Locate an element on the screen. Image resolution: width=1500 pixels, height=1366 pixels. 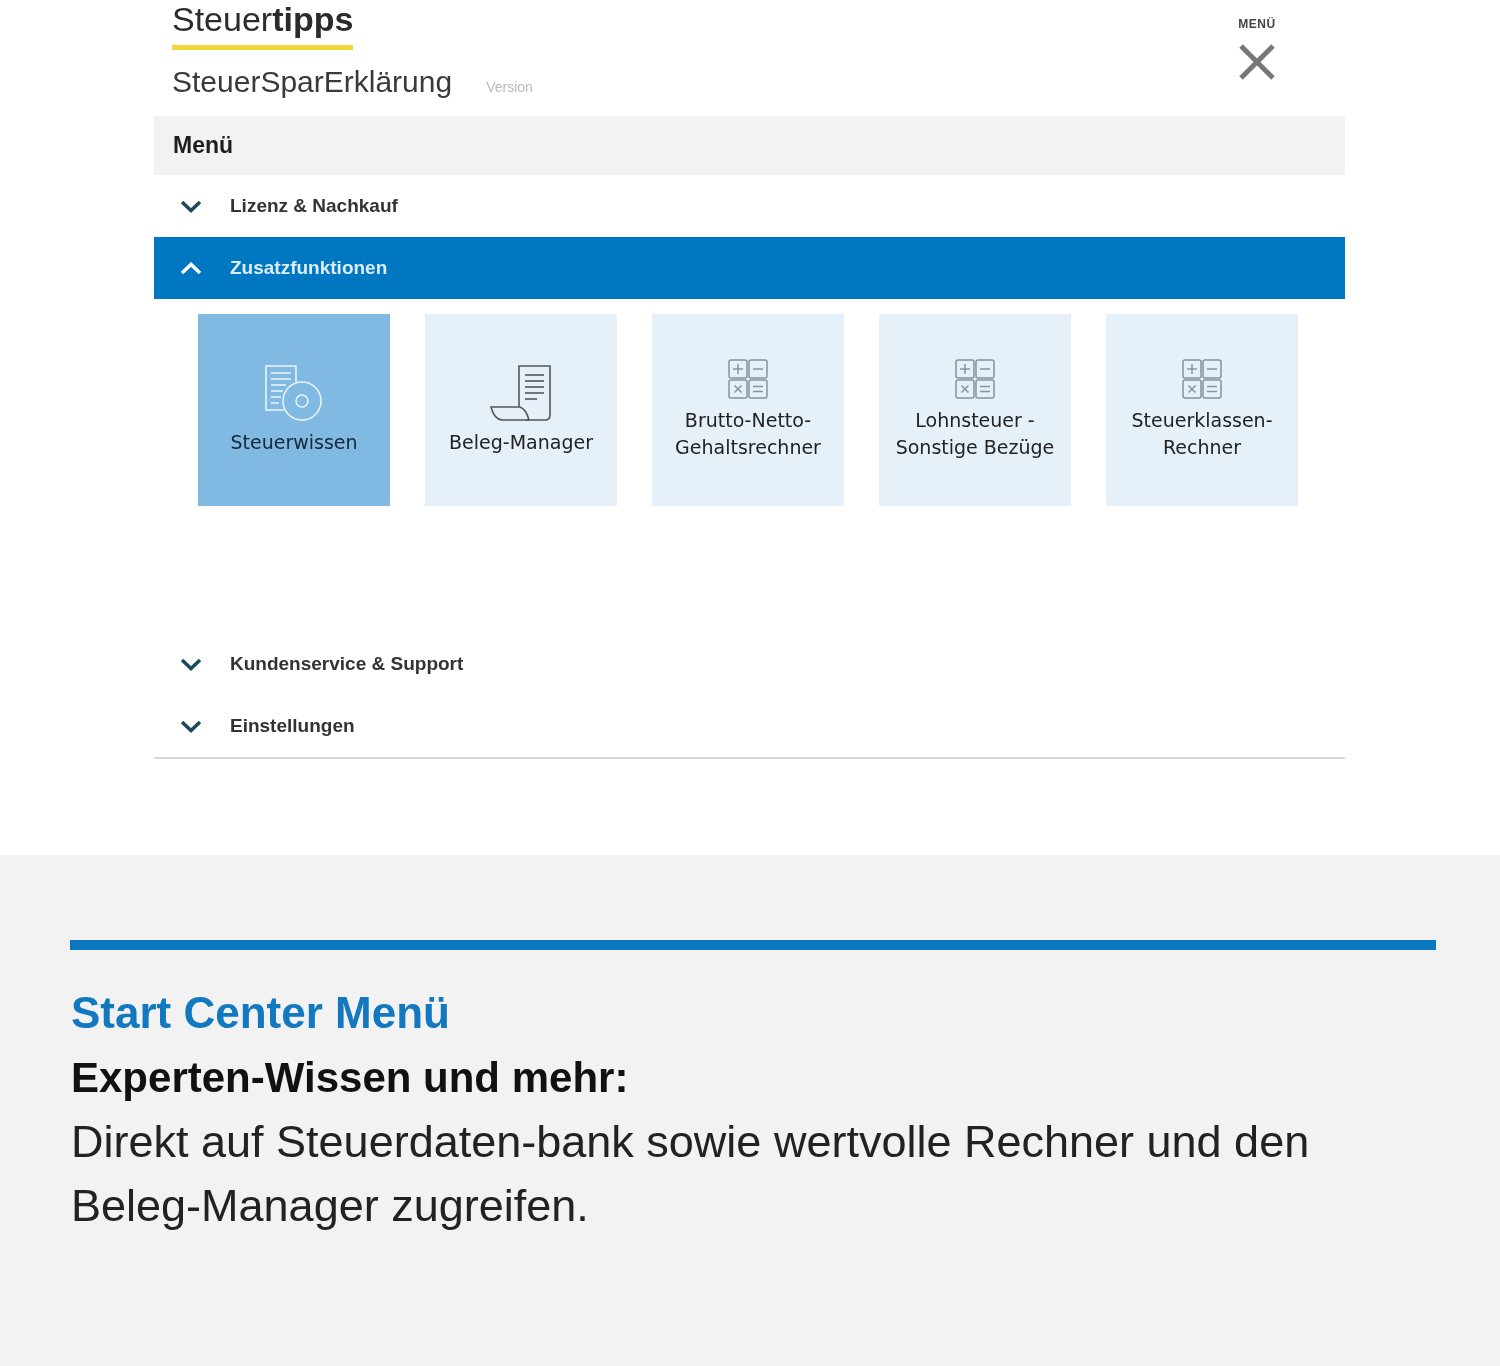
feature-tile: Beleg-Manager is located at coordinates (521, 410).